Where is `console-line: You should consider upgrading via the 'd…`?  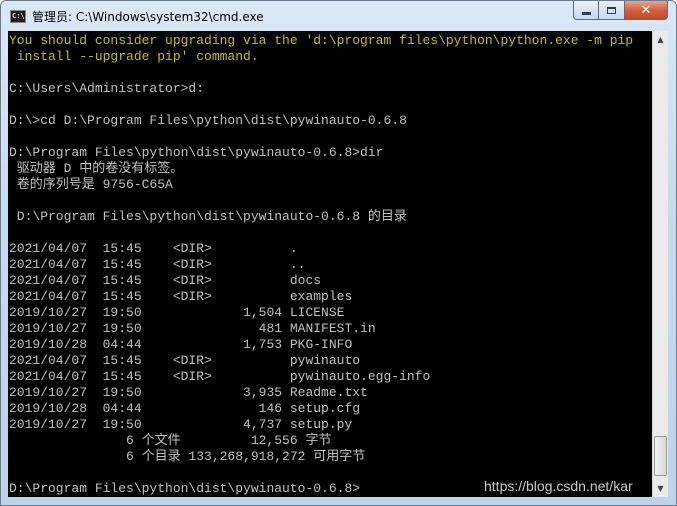 console-line: You should consider upgrading via the 'd… is located at coordinates (321, 40).